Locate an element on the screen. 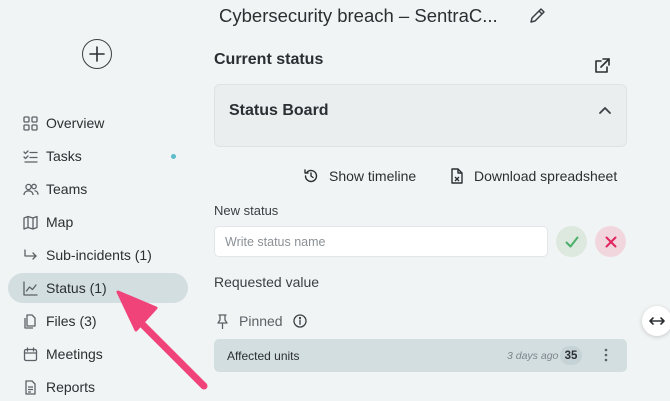  plus-icon is located at coordinates (97, 54).